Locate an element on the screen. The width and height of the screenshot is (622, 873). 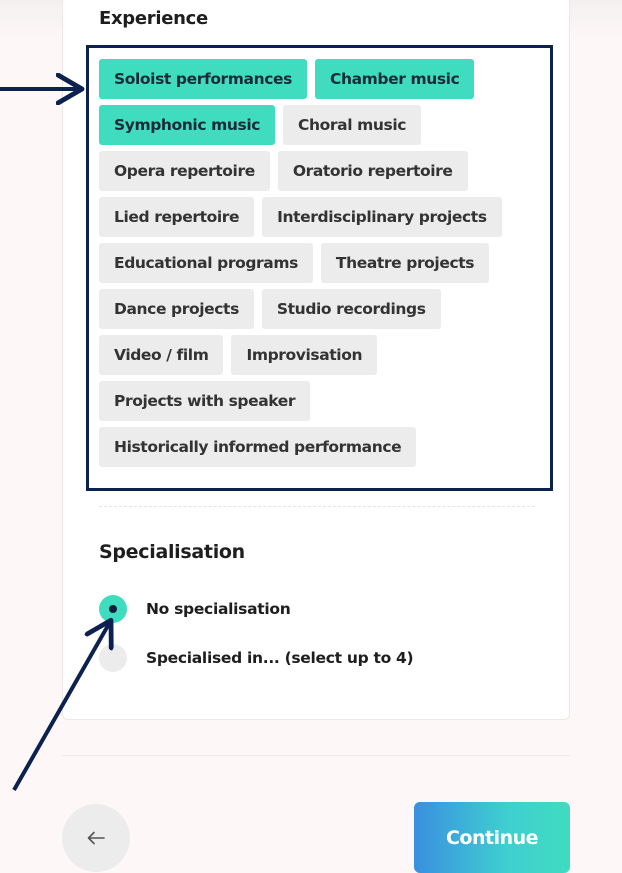
radio-button-checked is located at coordinates (113, 609).